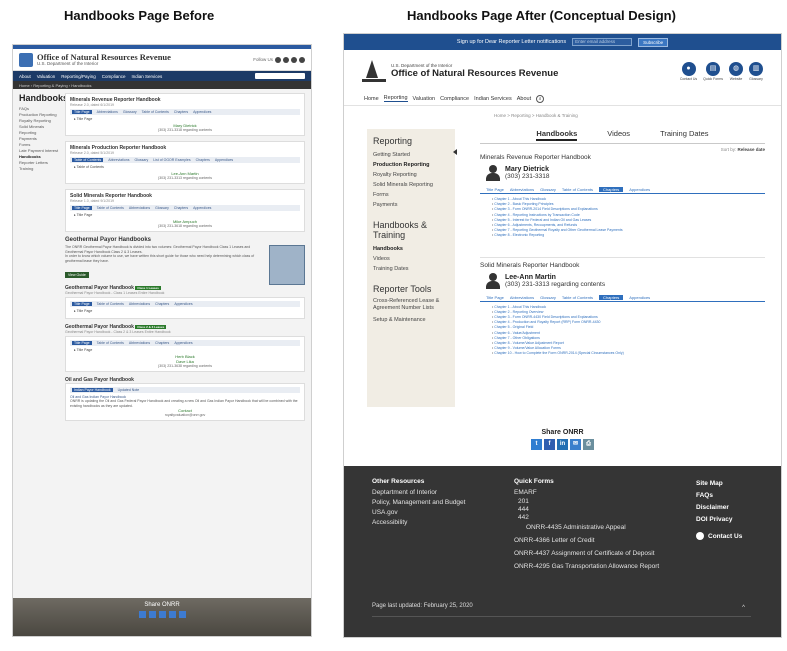  What do you see at coordinates (713, 71) in the screenshot?
I see `quick-forms-link: ▤ Quick Forms` at bounding box center [713, 71].